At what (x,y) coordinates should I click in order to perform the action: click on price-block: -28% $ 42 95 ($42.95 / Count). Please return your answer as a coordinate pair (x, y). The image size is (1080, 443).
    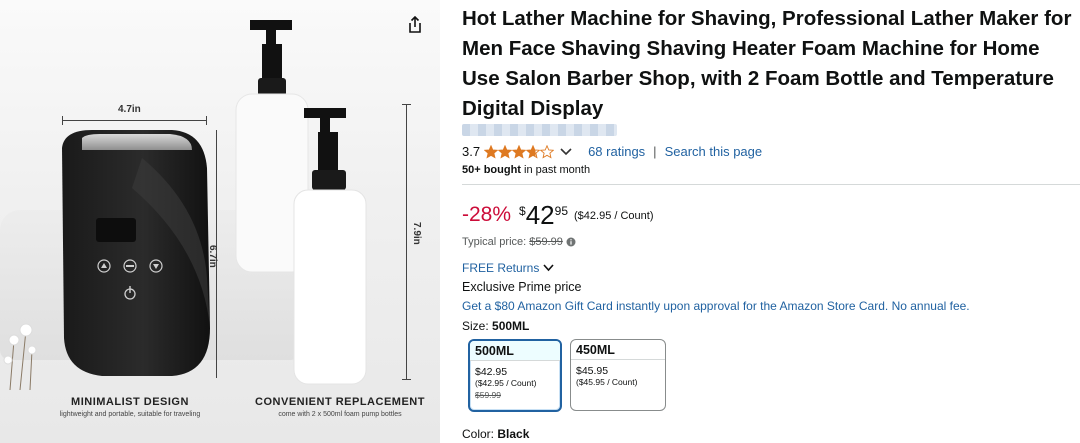
    Looking at the image, I should click on (558, 215).